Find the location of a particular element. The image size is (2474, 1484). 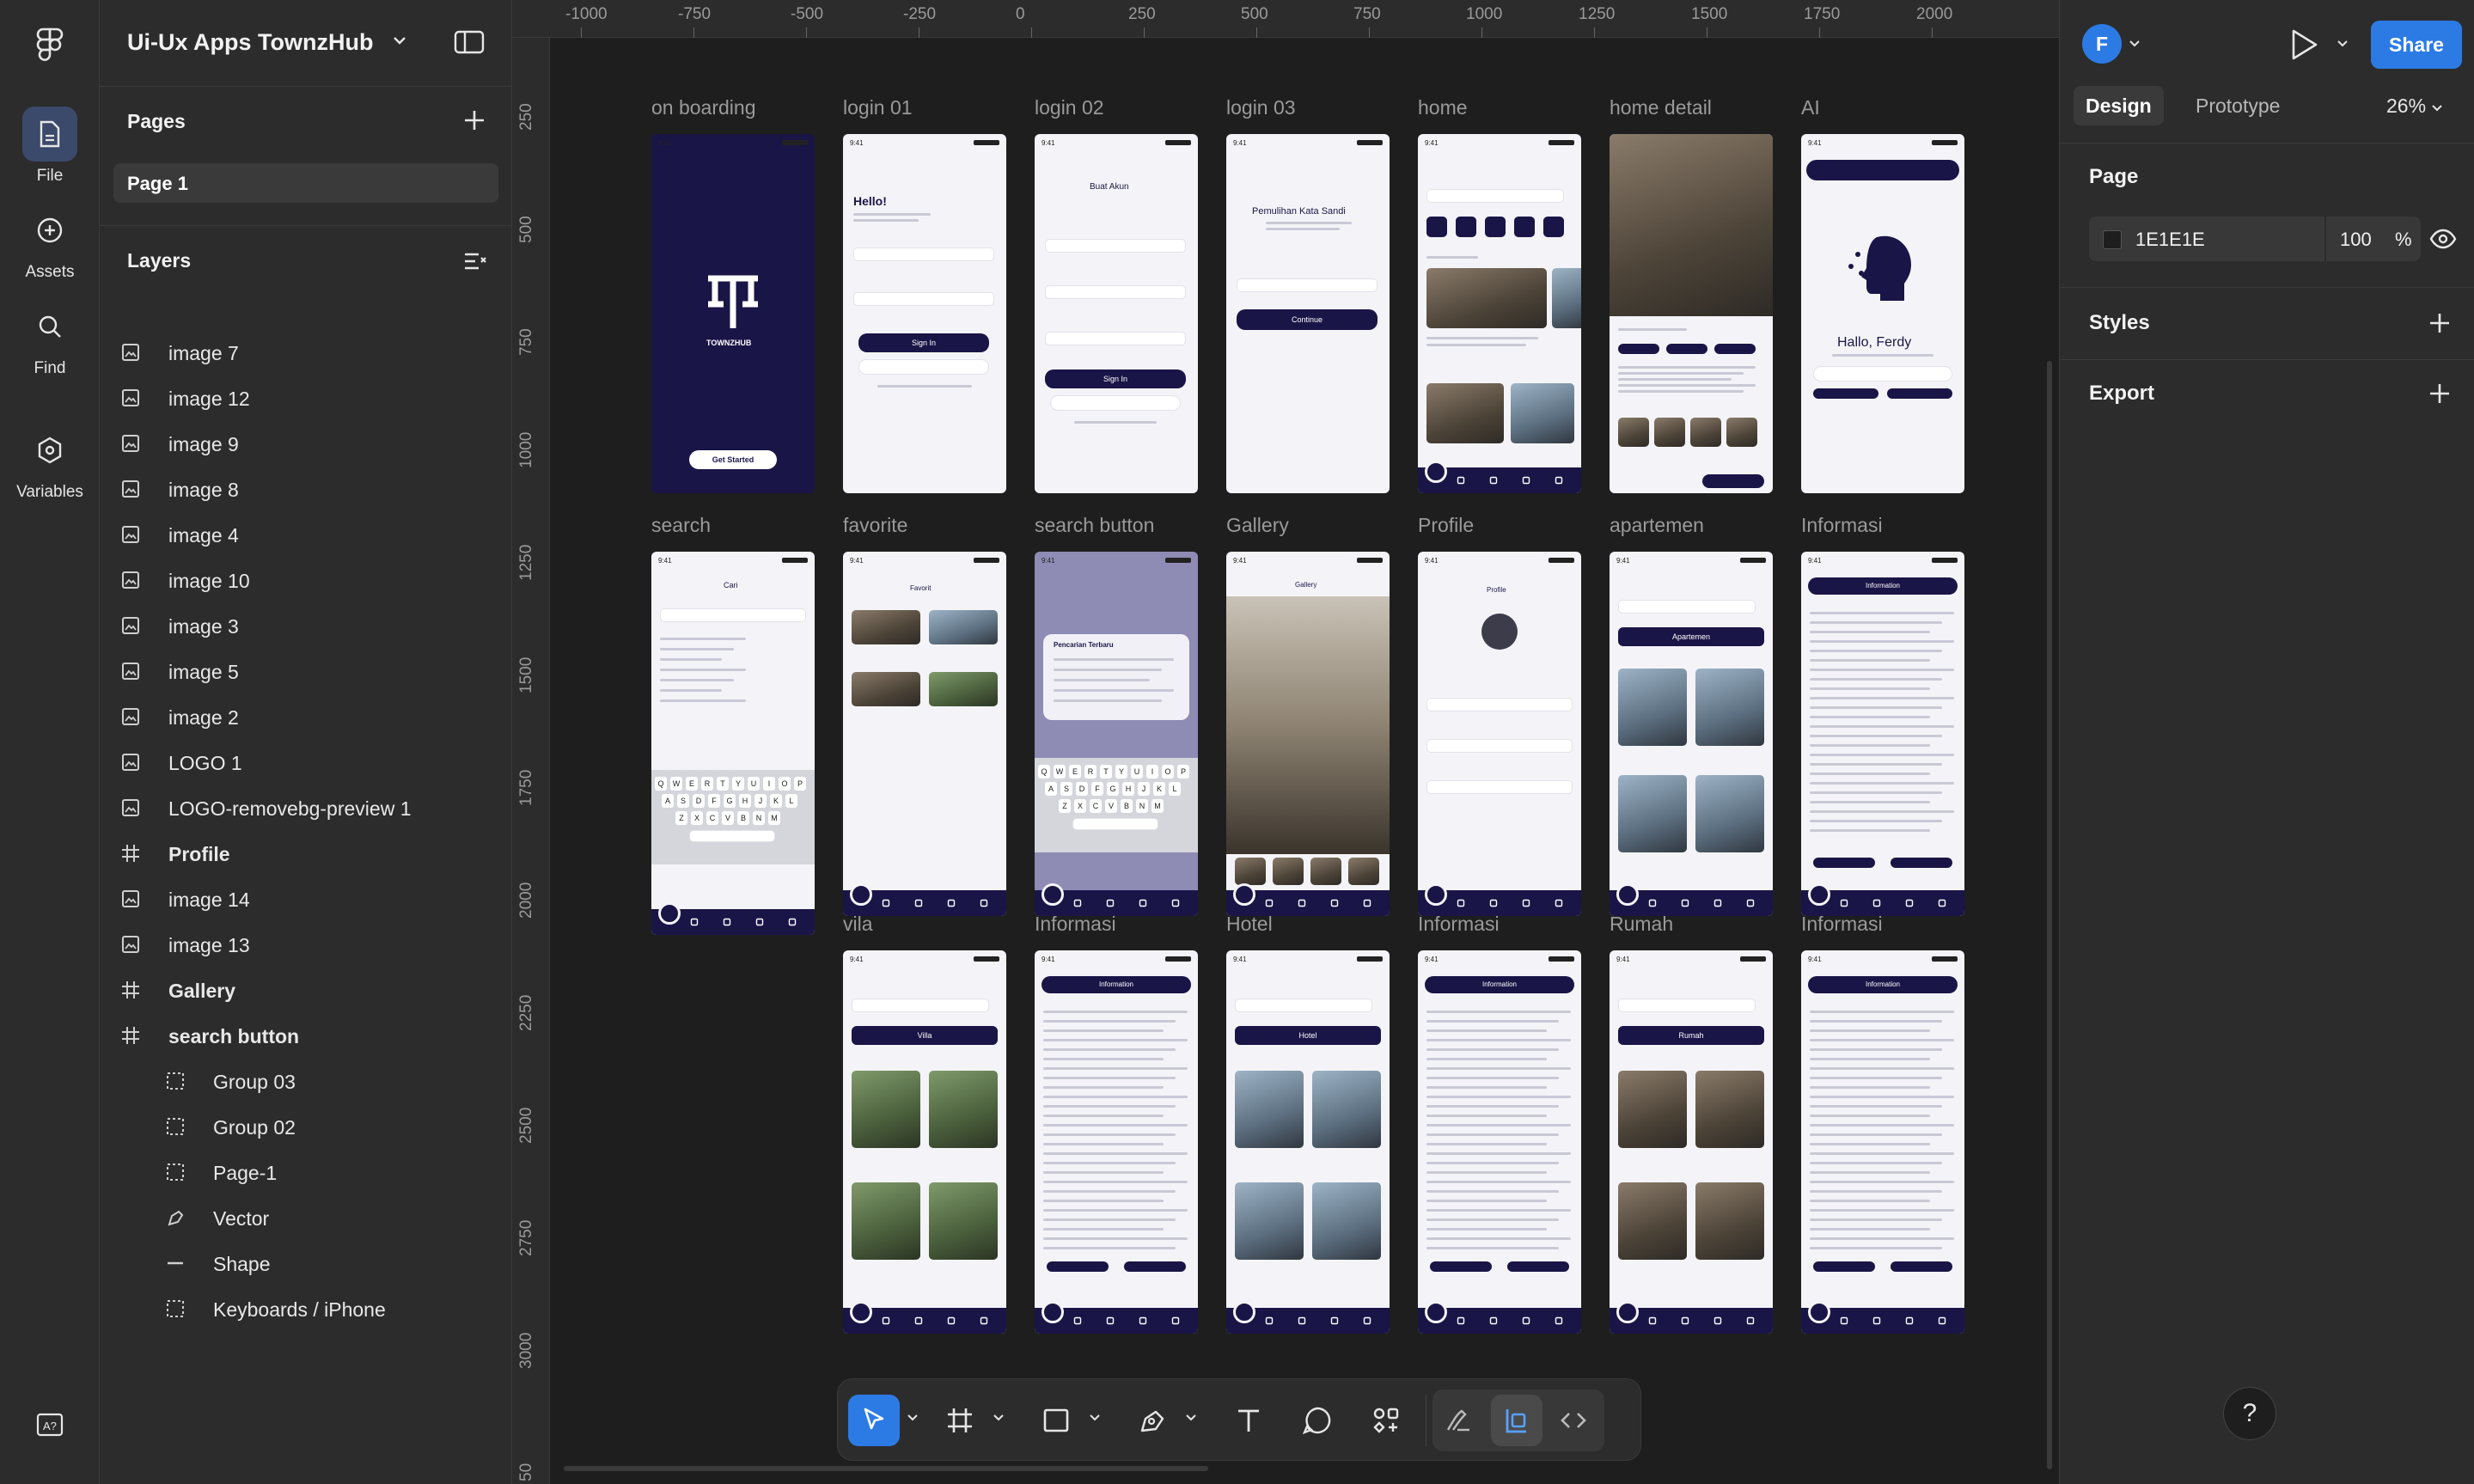

tab-prototype: Prototype is located at coordinates (2238, 106).